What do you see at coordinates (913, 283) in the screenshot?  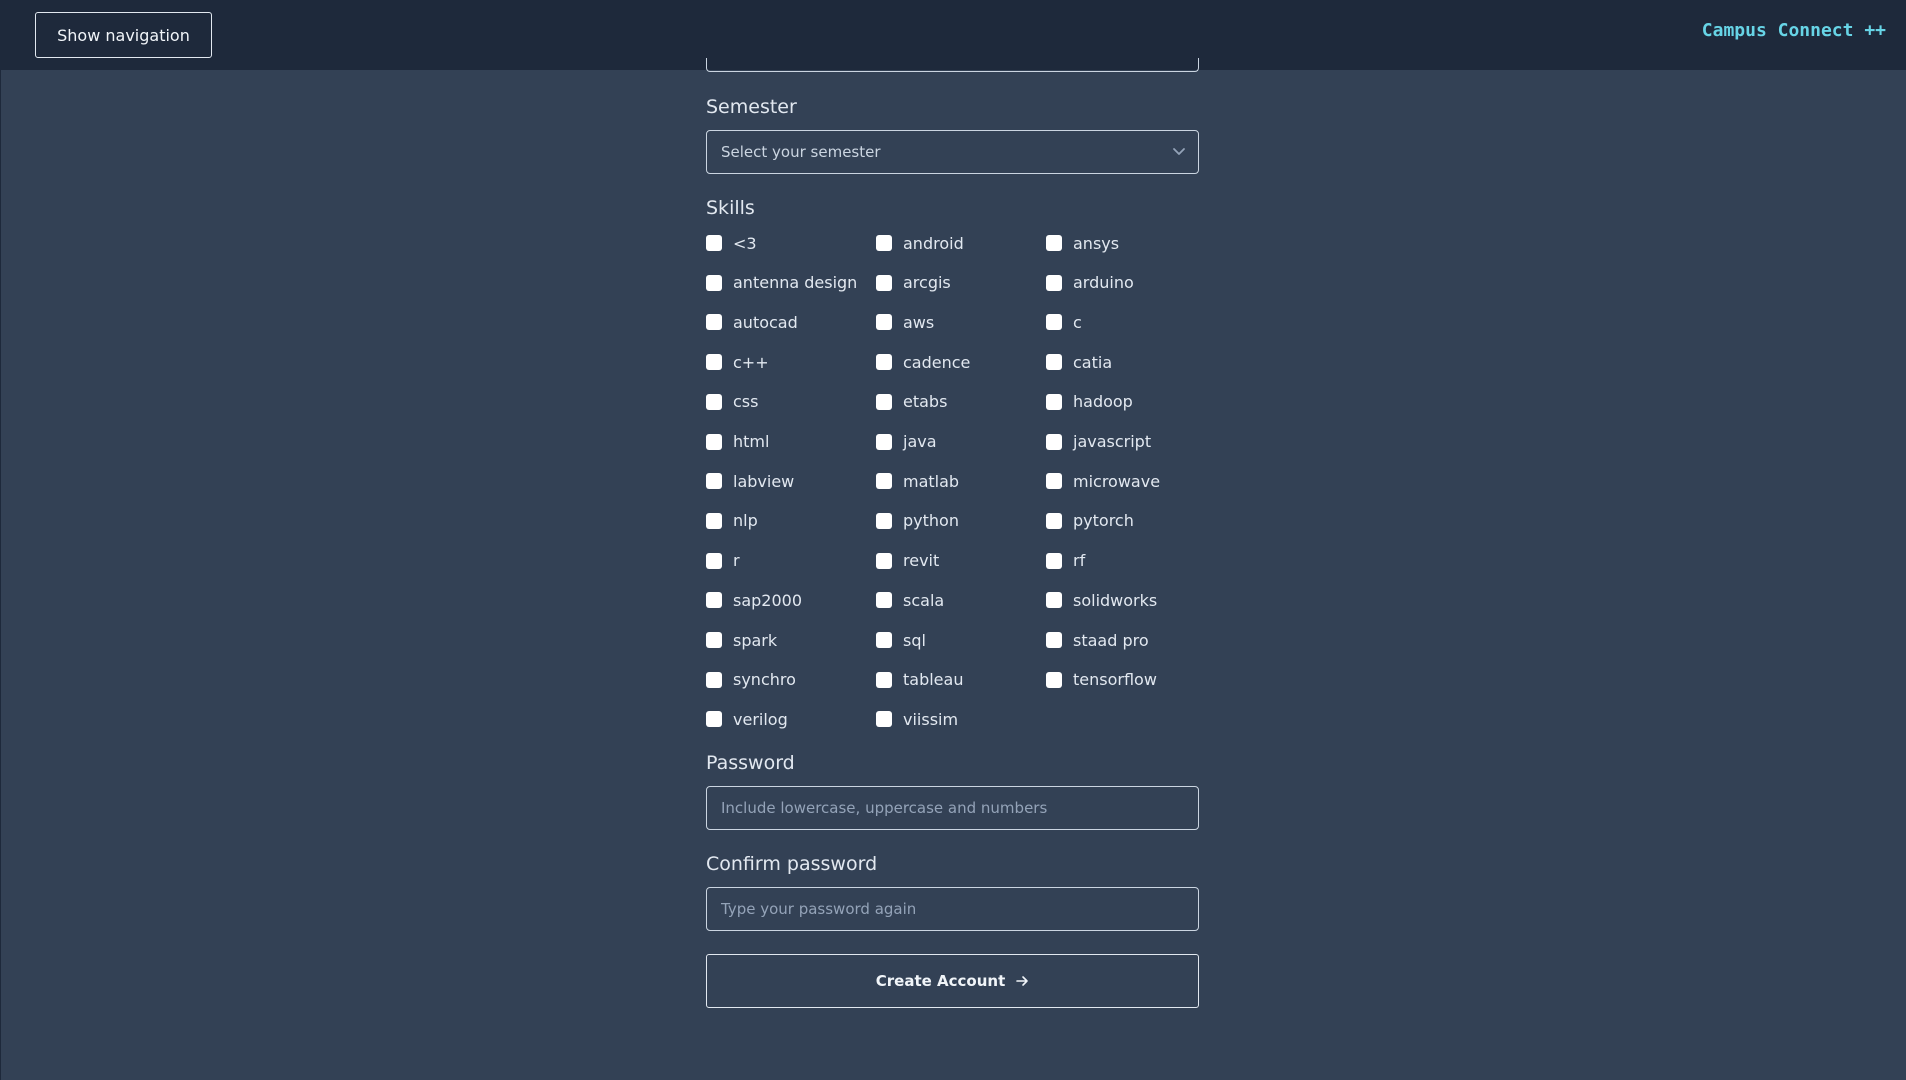 I see `skill-option: arcgis` at bounding box center [913, 283].